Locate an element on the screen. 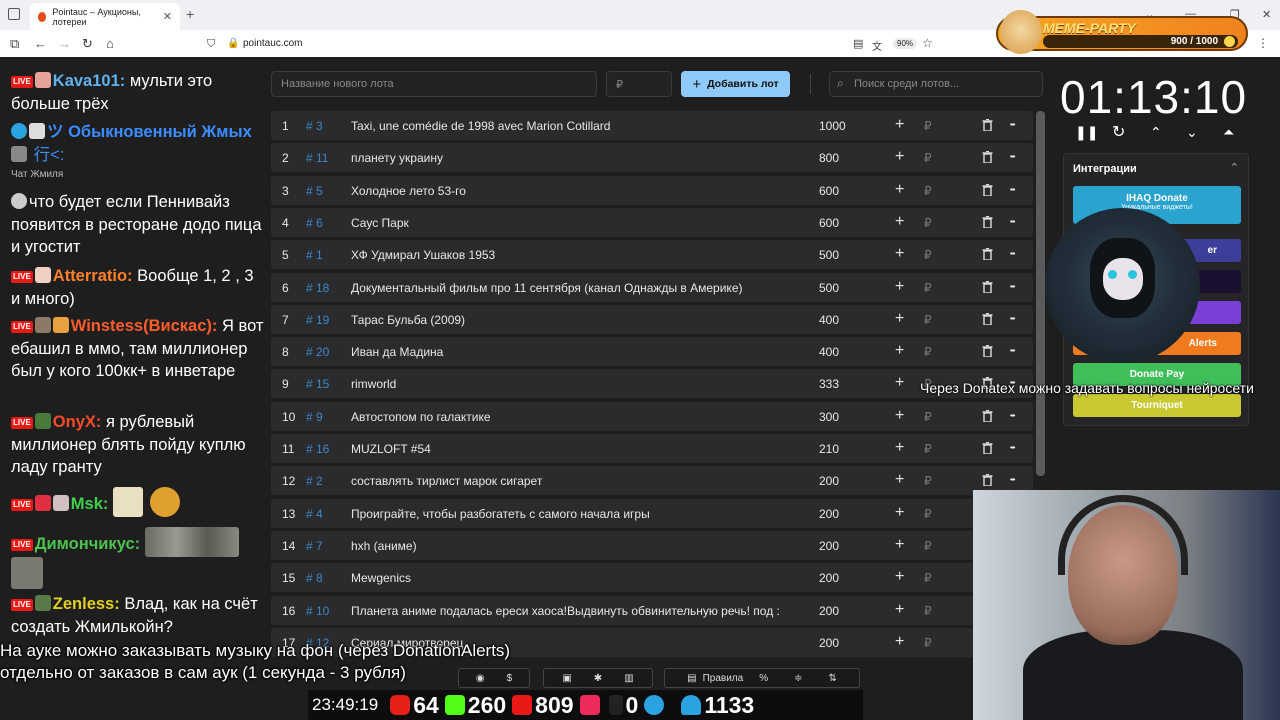  lot-amount: 210 is located at coordinates (829, 449).